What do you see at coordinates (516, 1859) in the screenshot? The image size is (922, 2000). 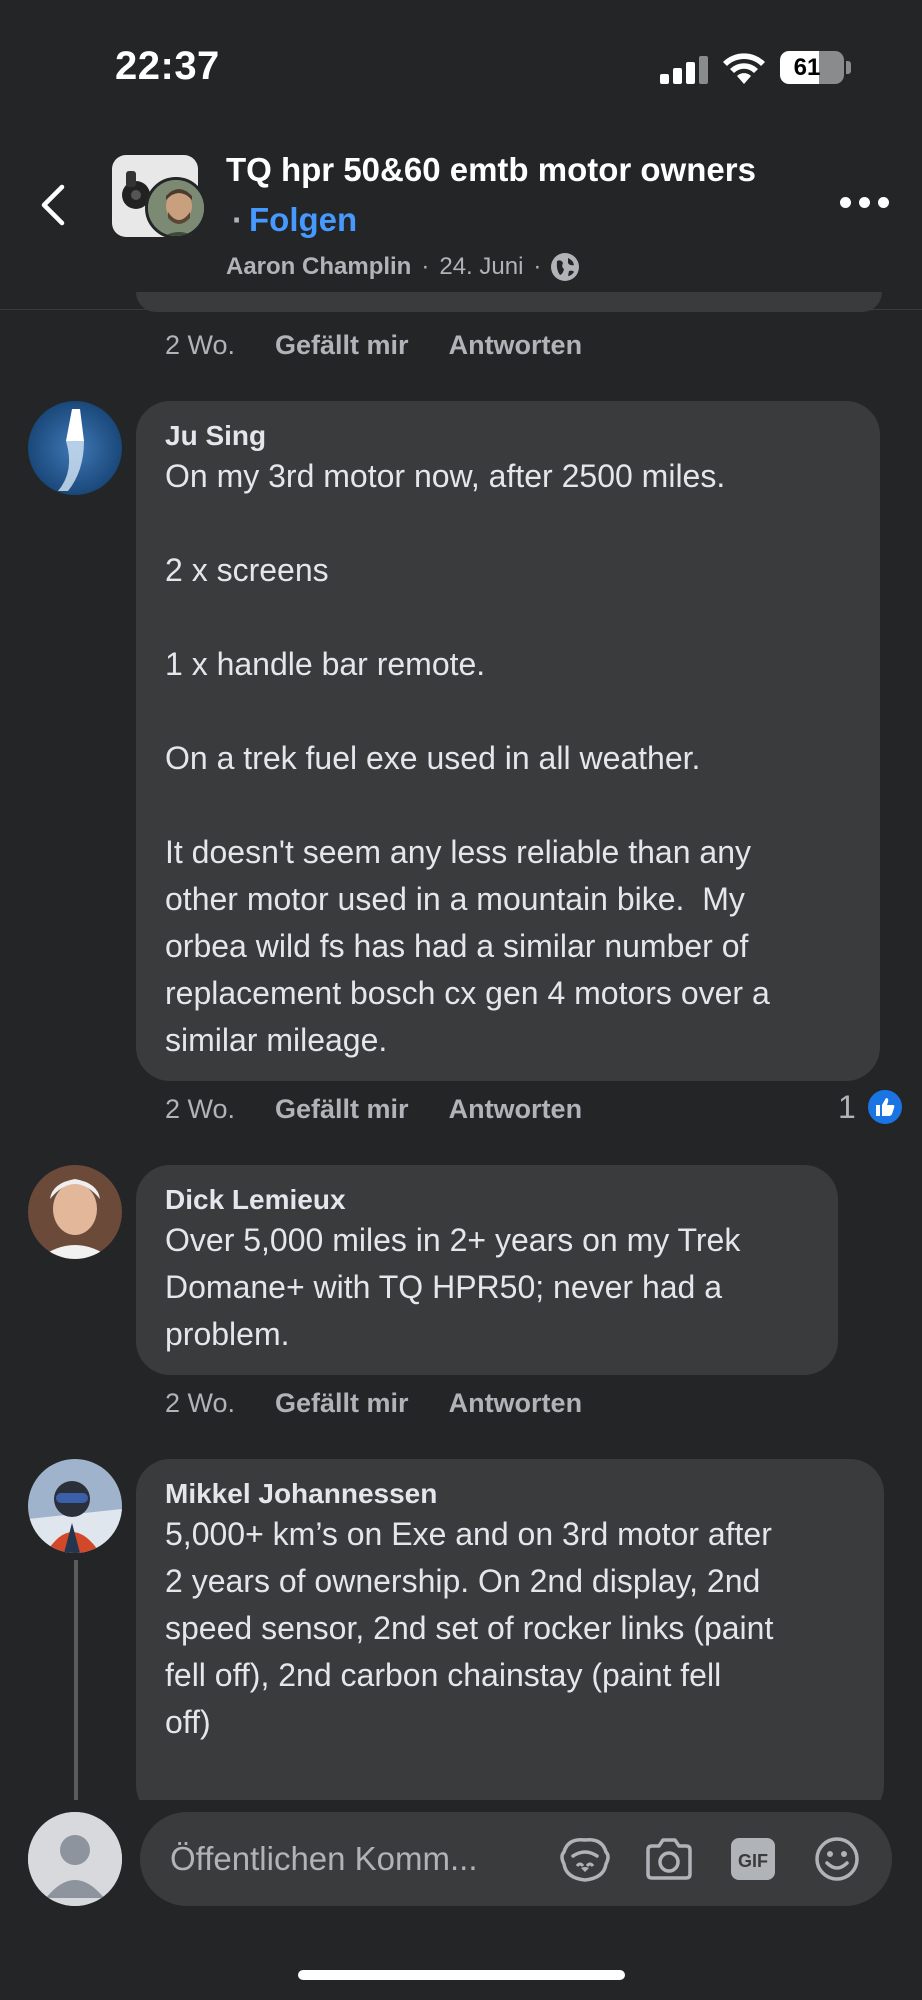 I see `comment-input: Öffentlichen Komm... GIF` at bounding box center [516, 1859].